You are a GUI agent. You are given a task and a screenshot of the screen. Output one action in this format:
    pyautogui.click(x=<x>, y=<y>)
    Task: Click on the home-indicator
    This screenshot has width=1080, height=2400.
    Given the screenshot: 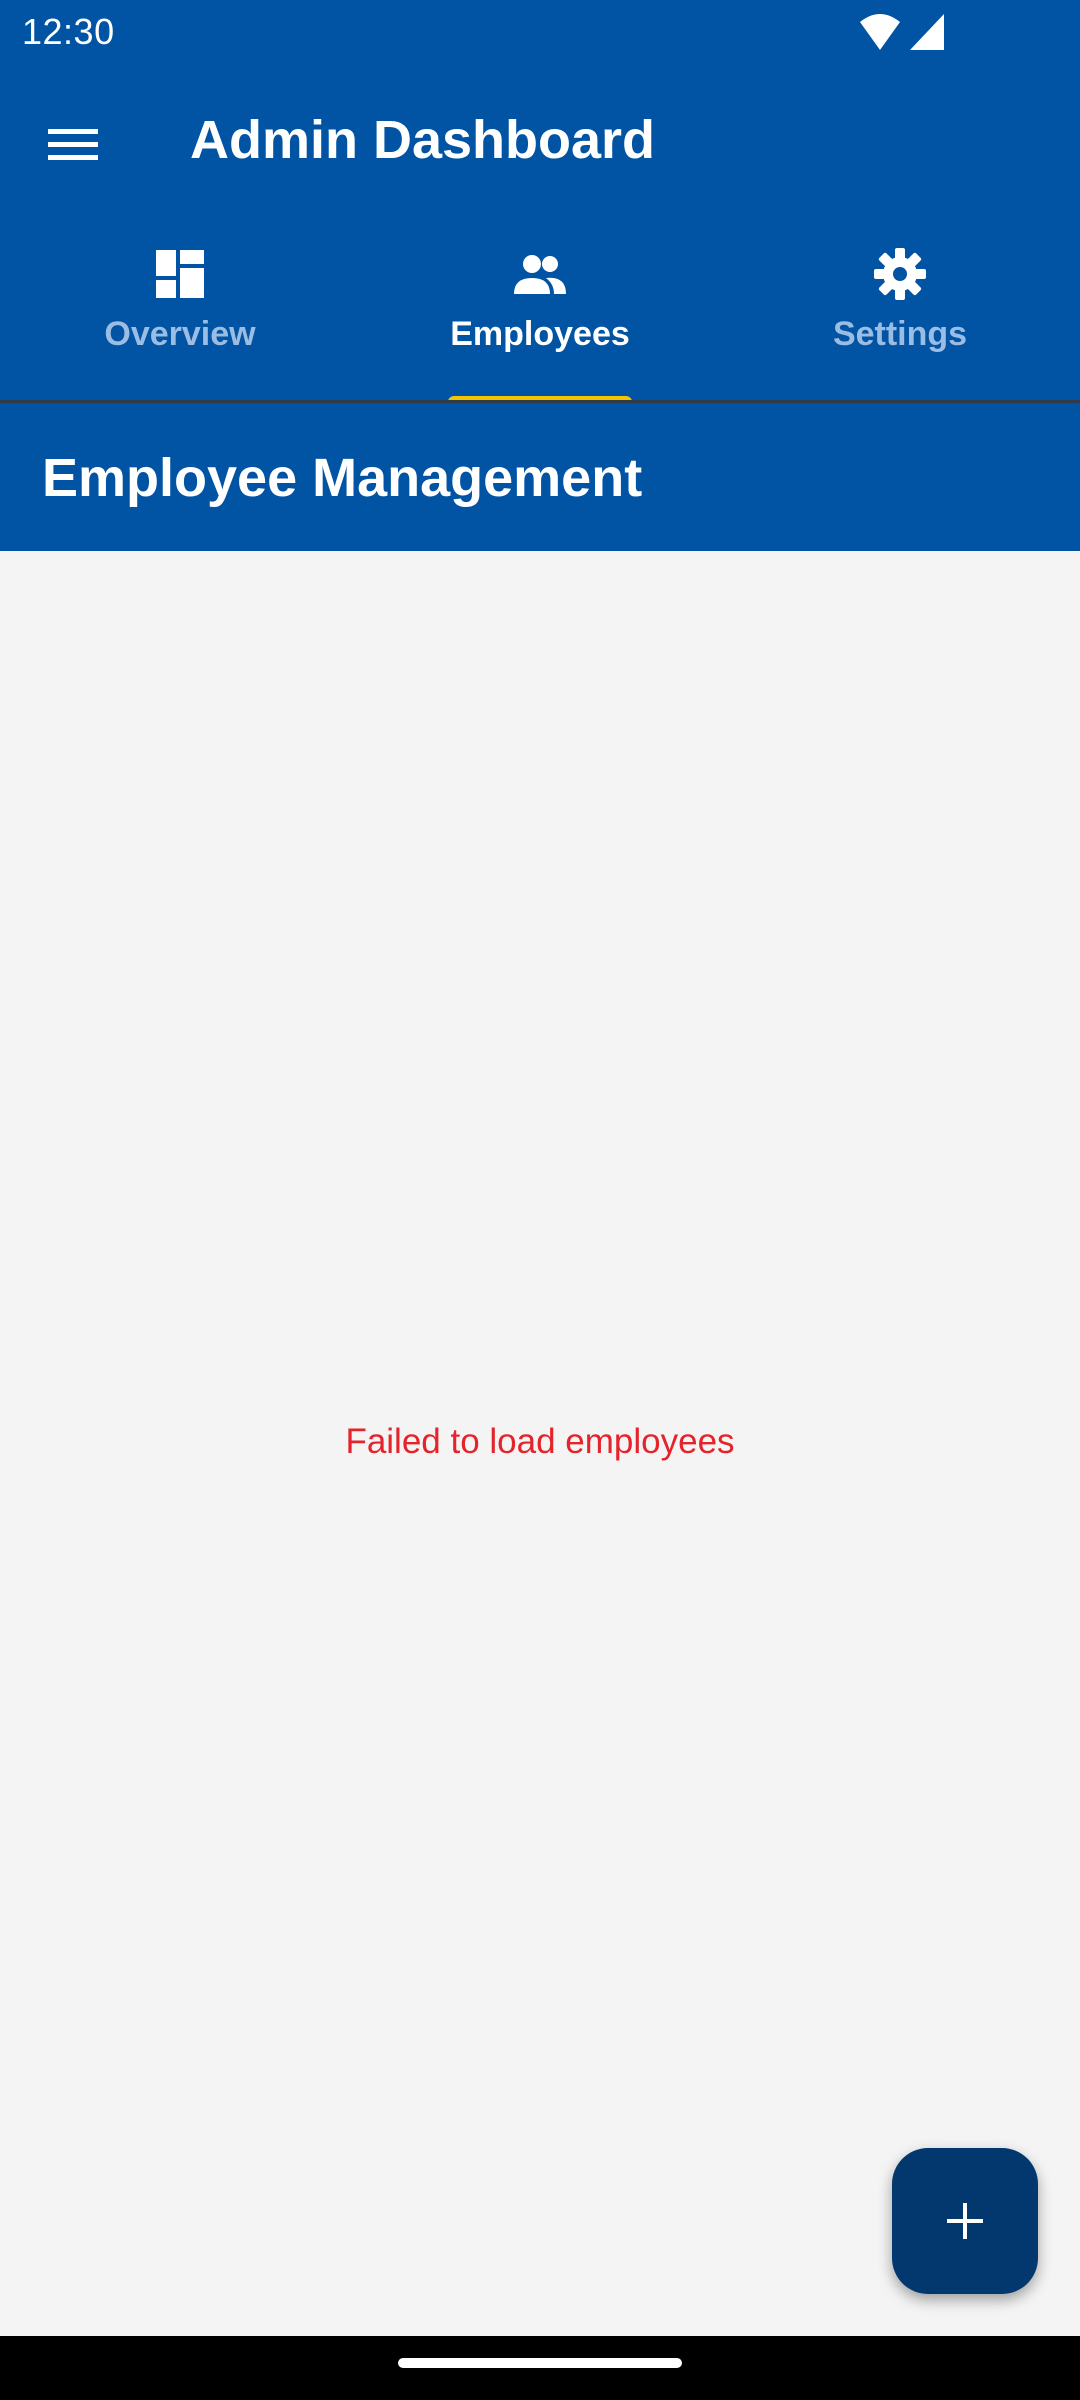 What is the action you would take?
    pyautogui.click(x=540, y=2363)
    